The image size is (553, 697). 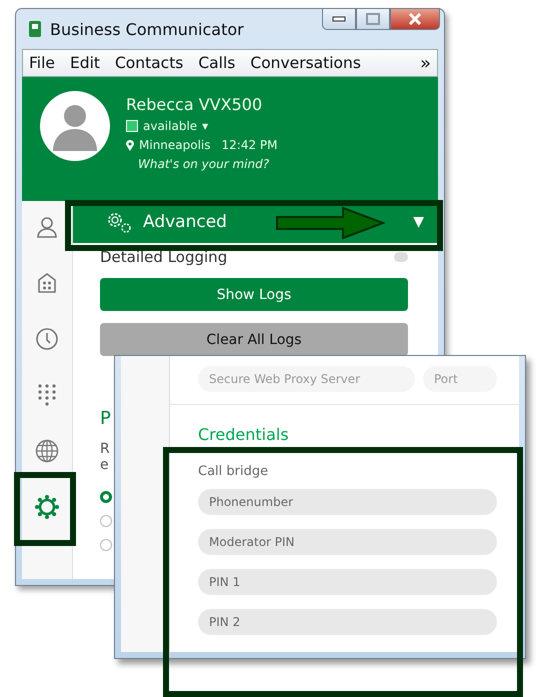 I want to click on port-field: Port, so click(x=460, y=379).